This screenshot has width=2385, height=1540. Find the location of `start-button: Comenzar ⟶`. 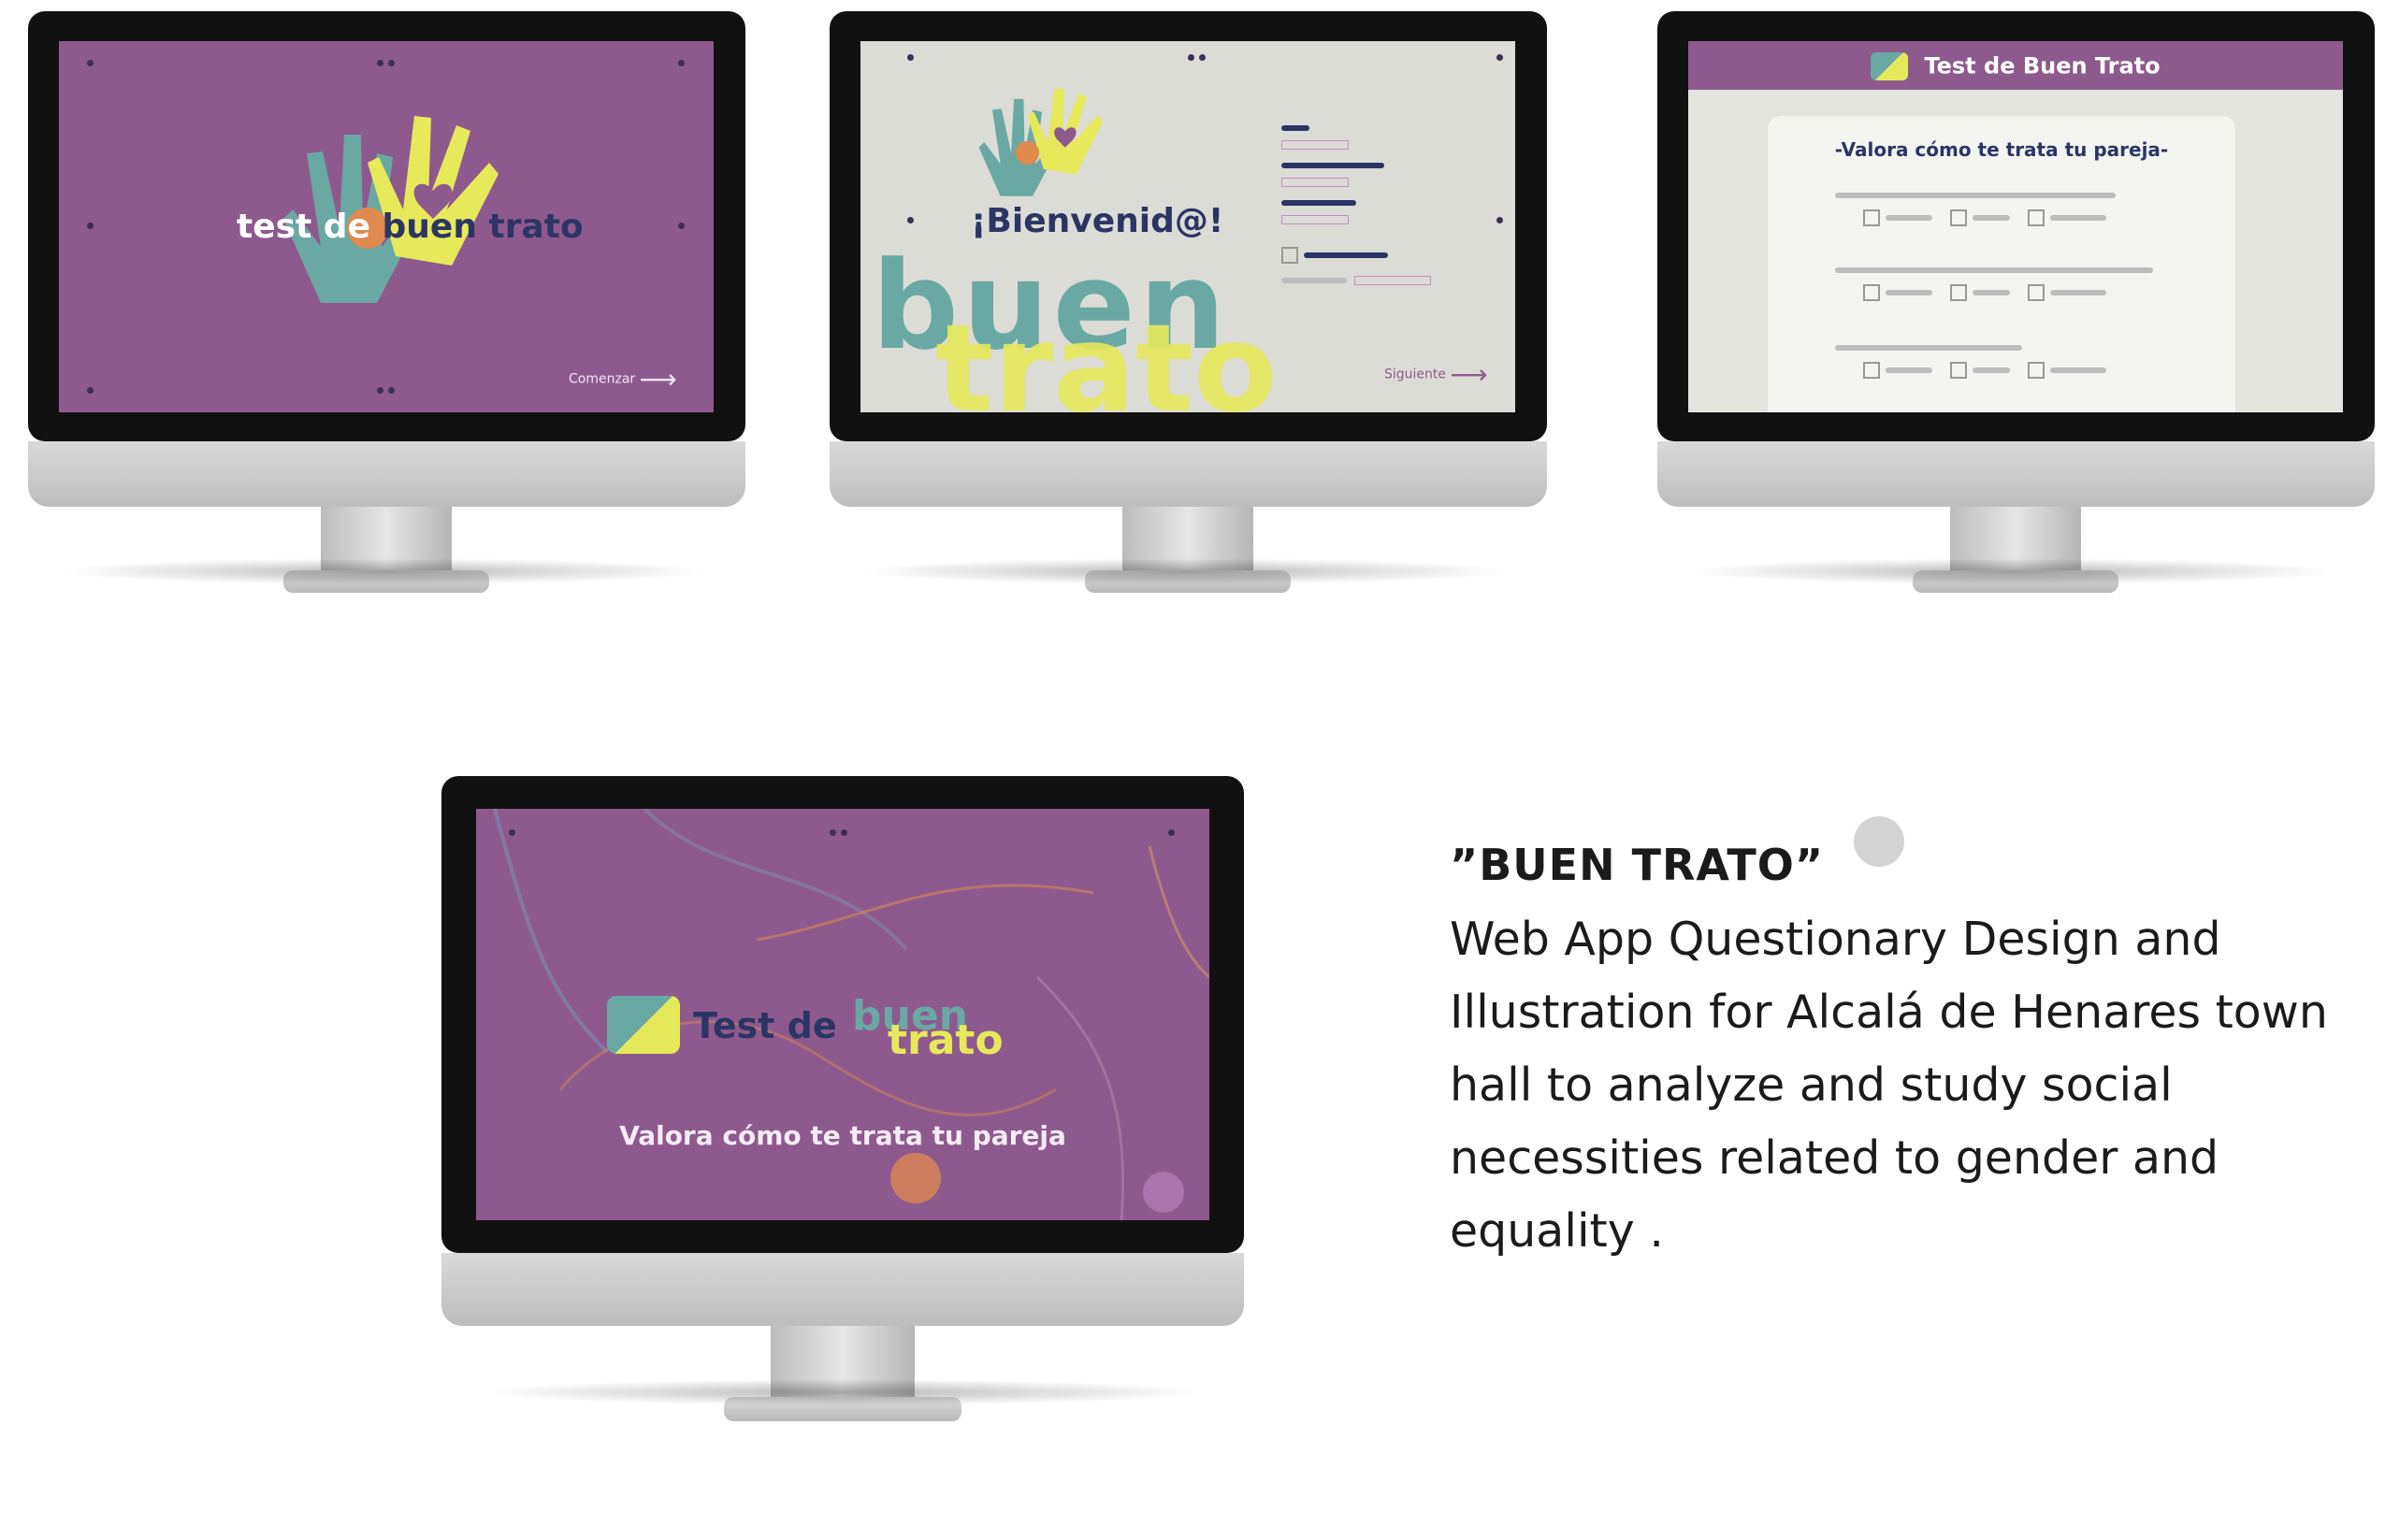

start-button: Comenzar ⟶ is located at coordinates (623, 379).